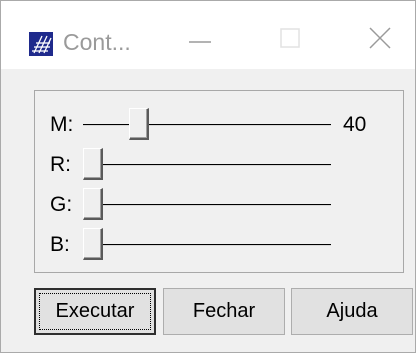 The height and width of the screenshot is (353, 416). I want to click on maximize-icon, so click(290, 40).